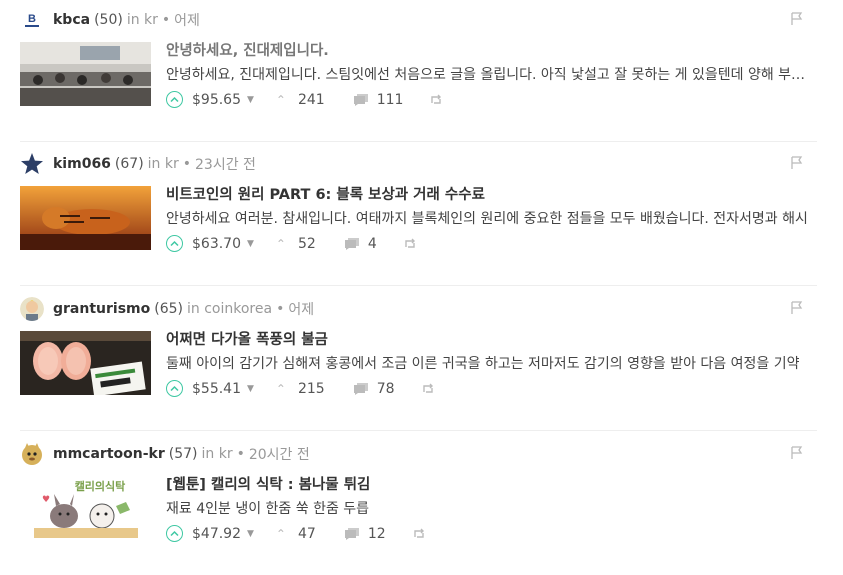 This screenshot has width=843, height=575. What do you see at coordinates (216, 100) in the screenshot?
I see `payout-value: $95.65` at bounding box center [216, 100].